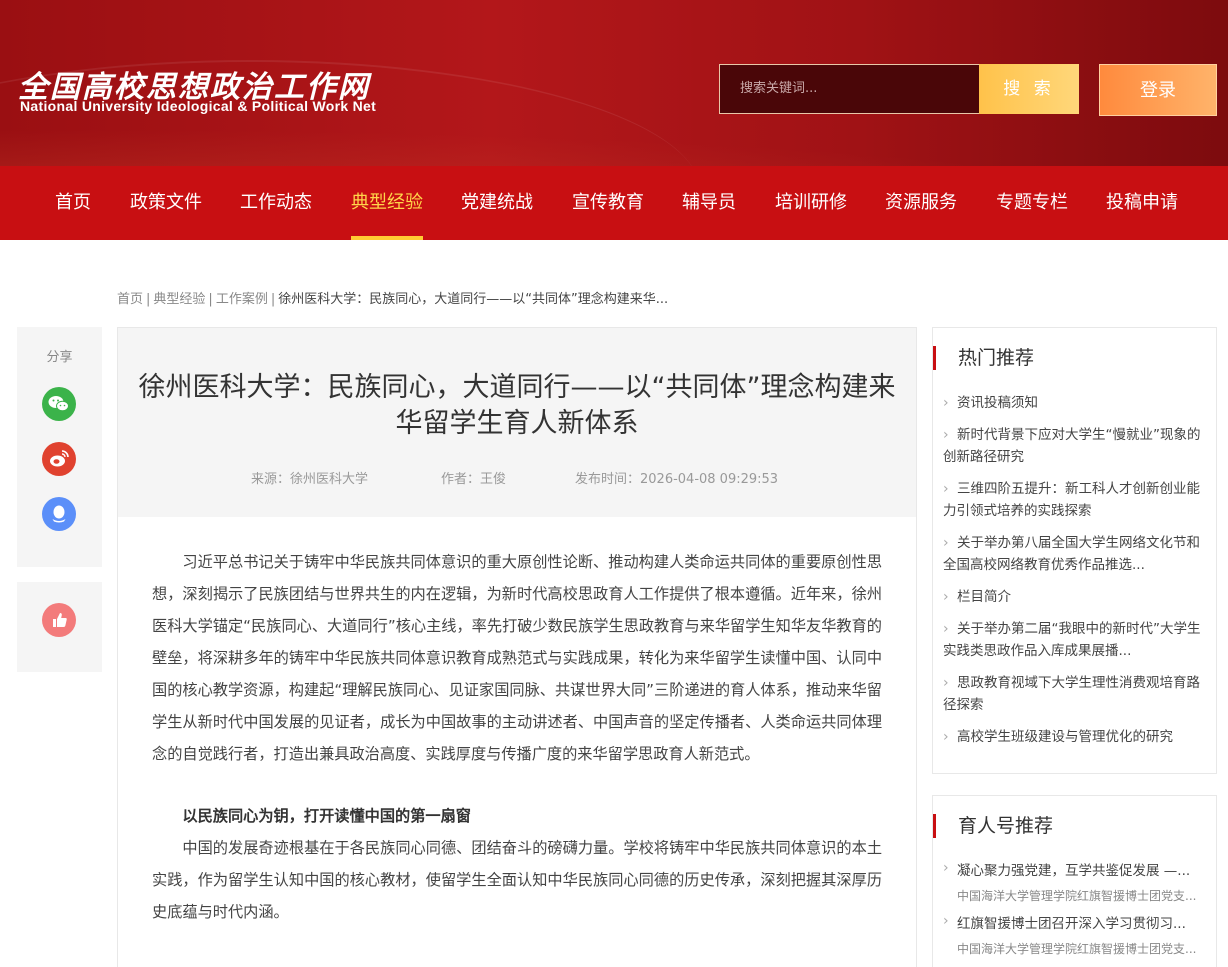 The width and height of the screenshot is (1228, 967). I want to click on hot-recommend-title: 热门推荐, so click(983, 358).